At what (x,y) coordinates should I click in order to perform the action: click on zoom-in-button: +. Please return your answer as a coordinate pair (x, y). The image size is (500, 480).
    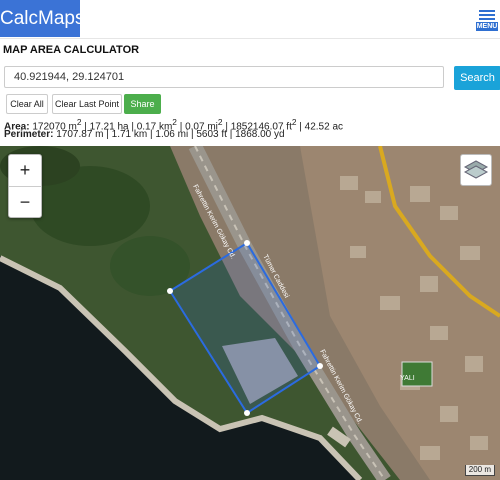
    Looking at the image, I should click on (25, 171).